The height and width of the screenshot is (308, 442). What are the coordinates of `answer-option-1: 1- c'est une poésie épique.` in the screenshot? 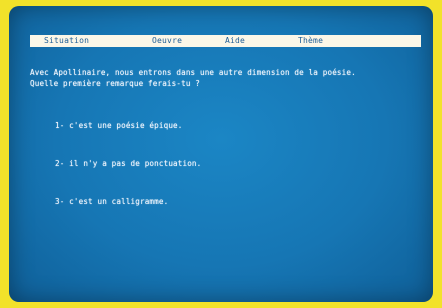 It's located at (119, 125).